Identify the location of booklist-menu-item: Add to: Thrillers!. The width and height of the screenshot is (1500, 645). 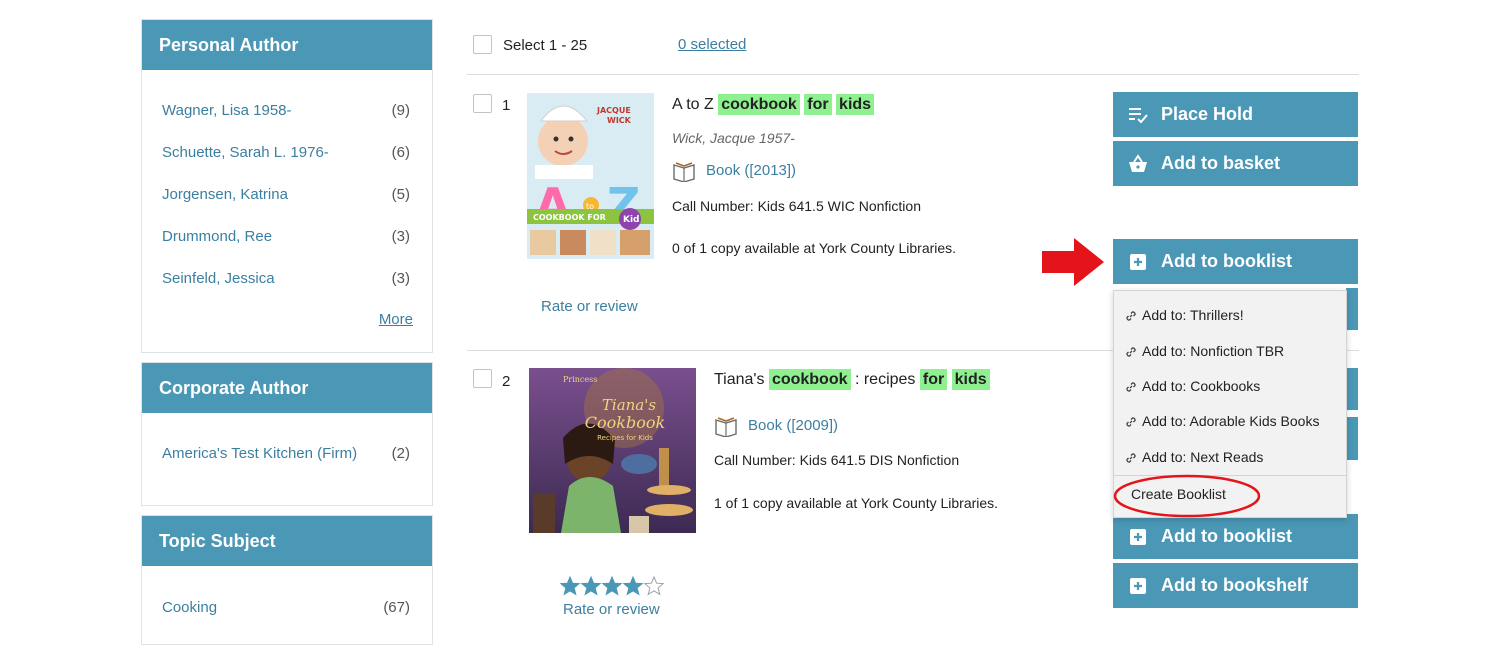
(1184, 315).